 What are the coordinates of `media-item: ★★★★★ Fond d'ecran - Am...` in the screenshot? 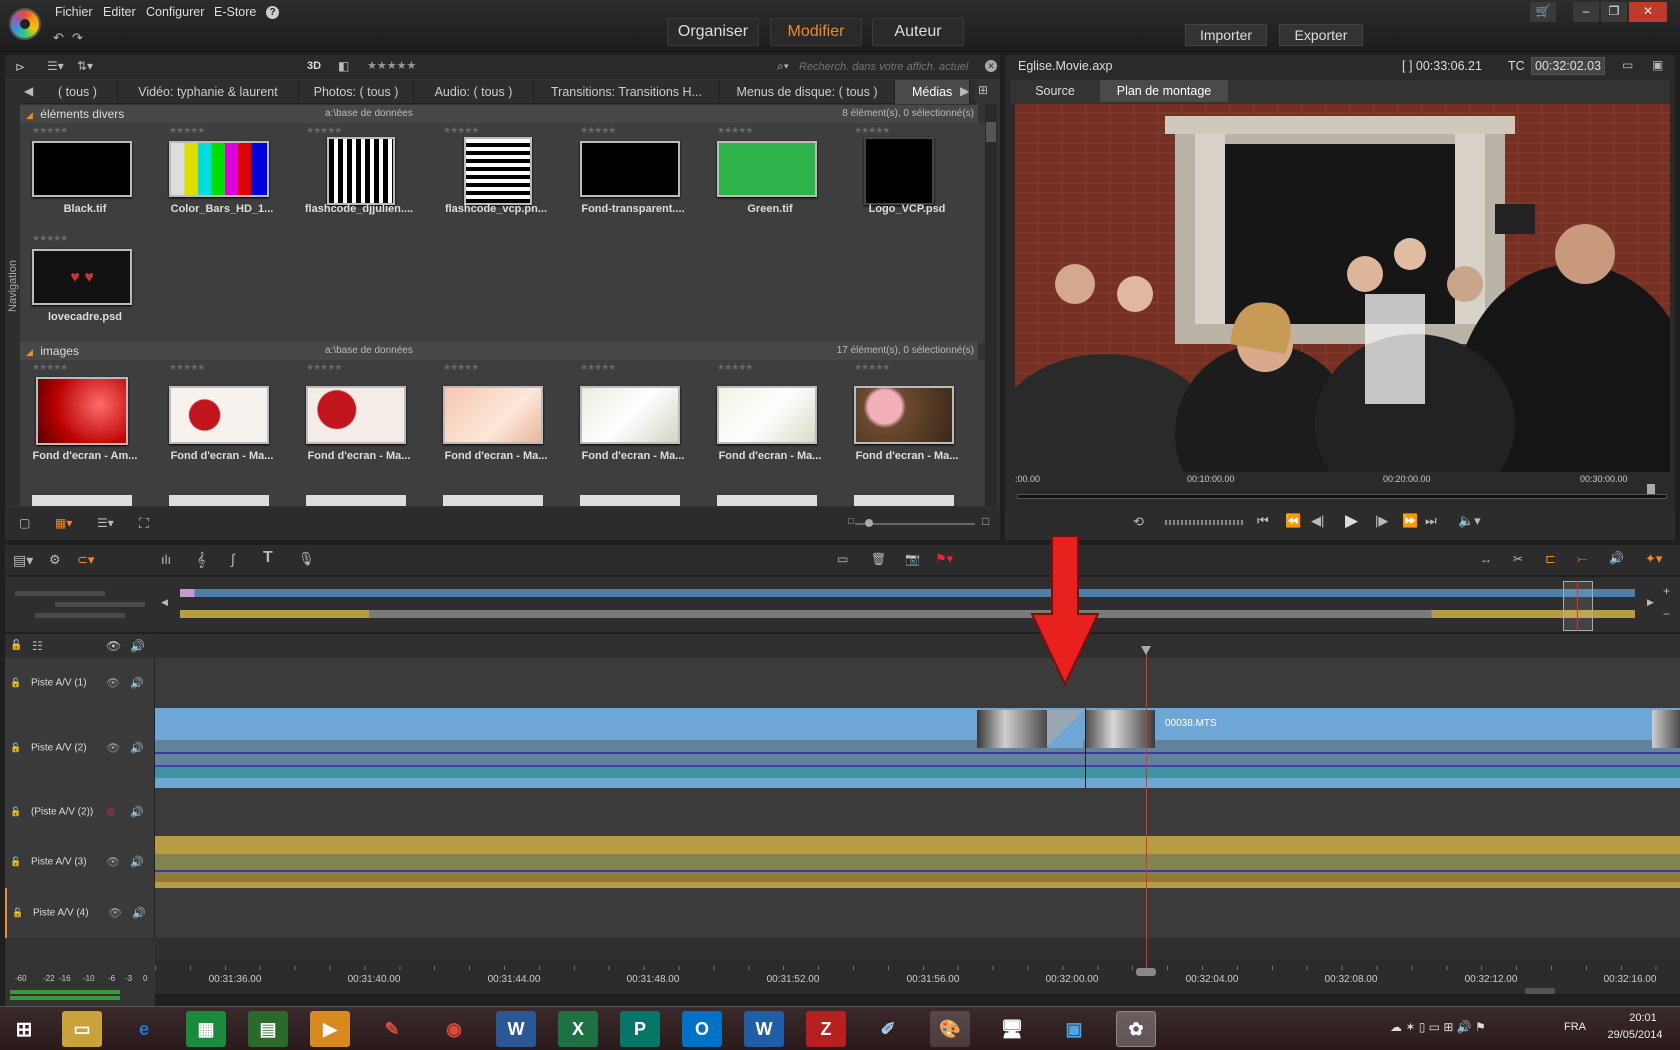 It's located at (80, 412).